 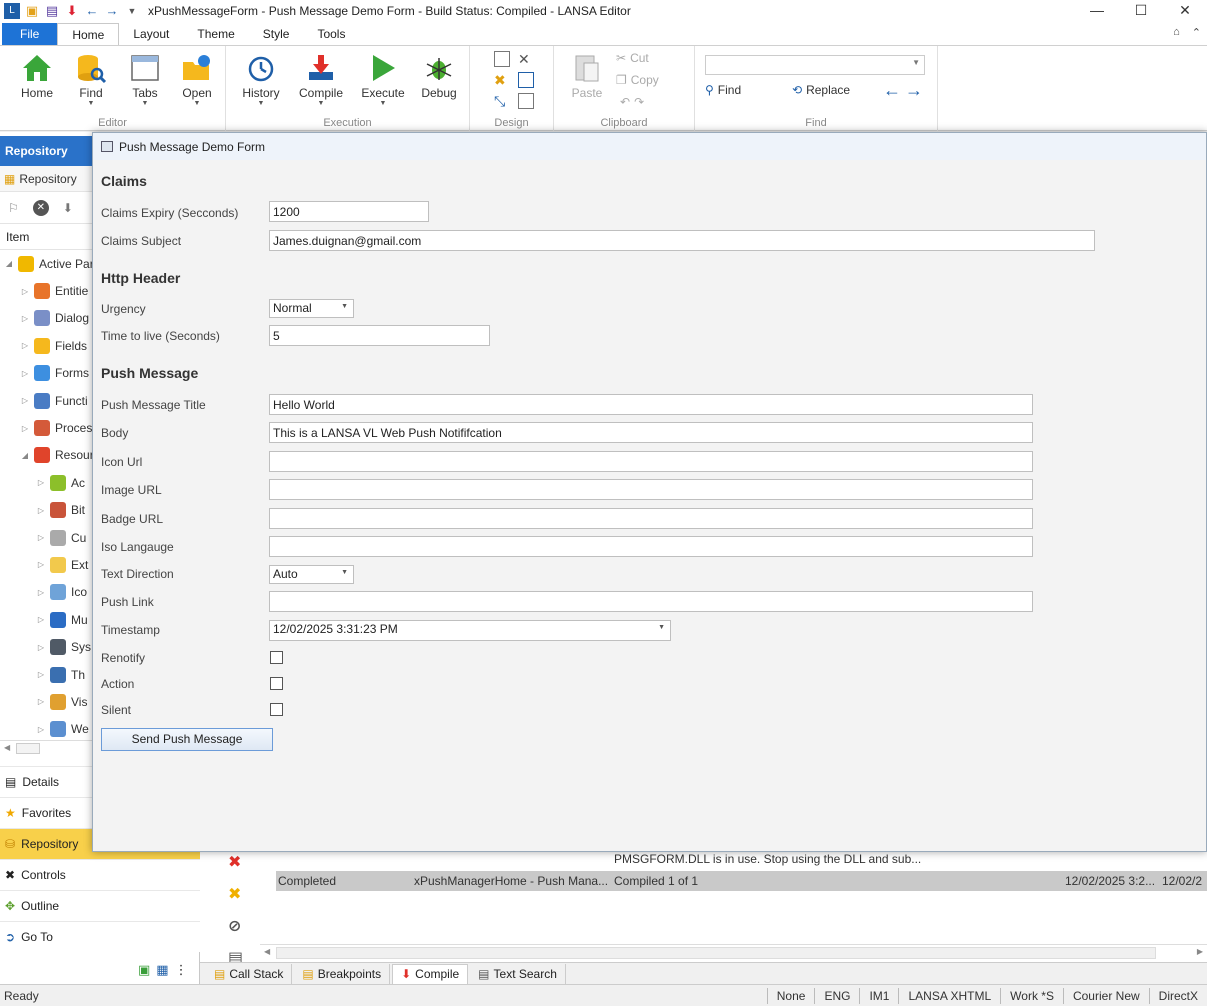 I want to click on design-window-icon, so click(x=526, y=80).